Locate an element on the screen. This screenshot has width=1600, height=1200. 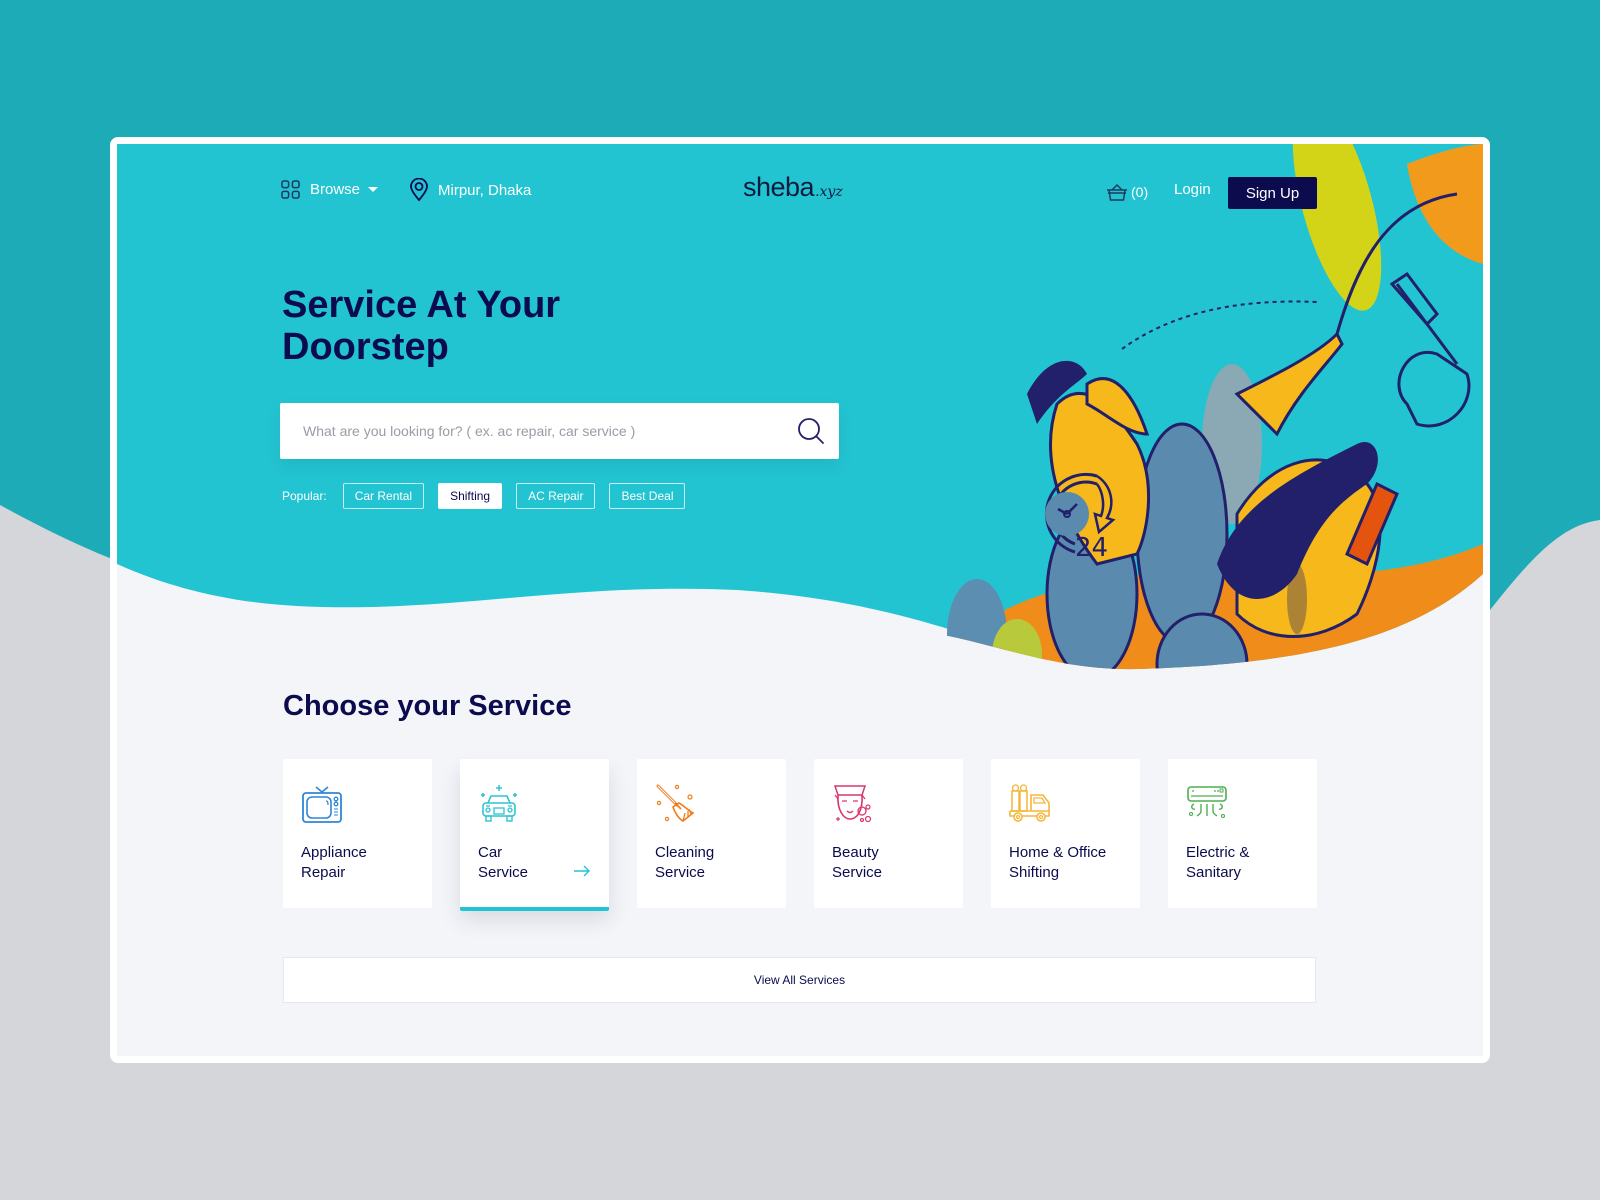
location-selector: Mirpur, Dhaka is located at coordinates (470, 190).